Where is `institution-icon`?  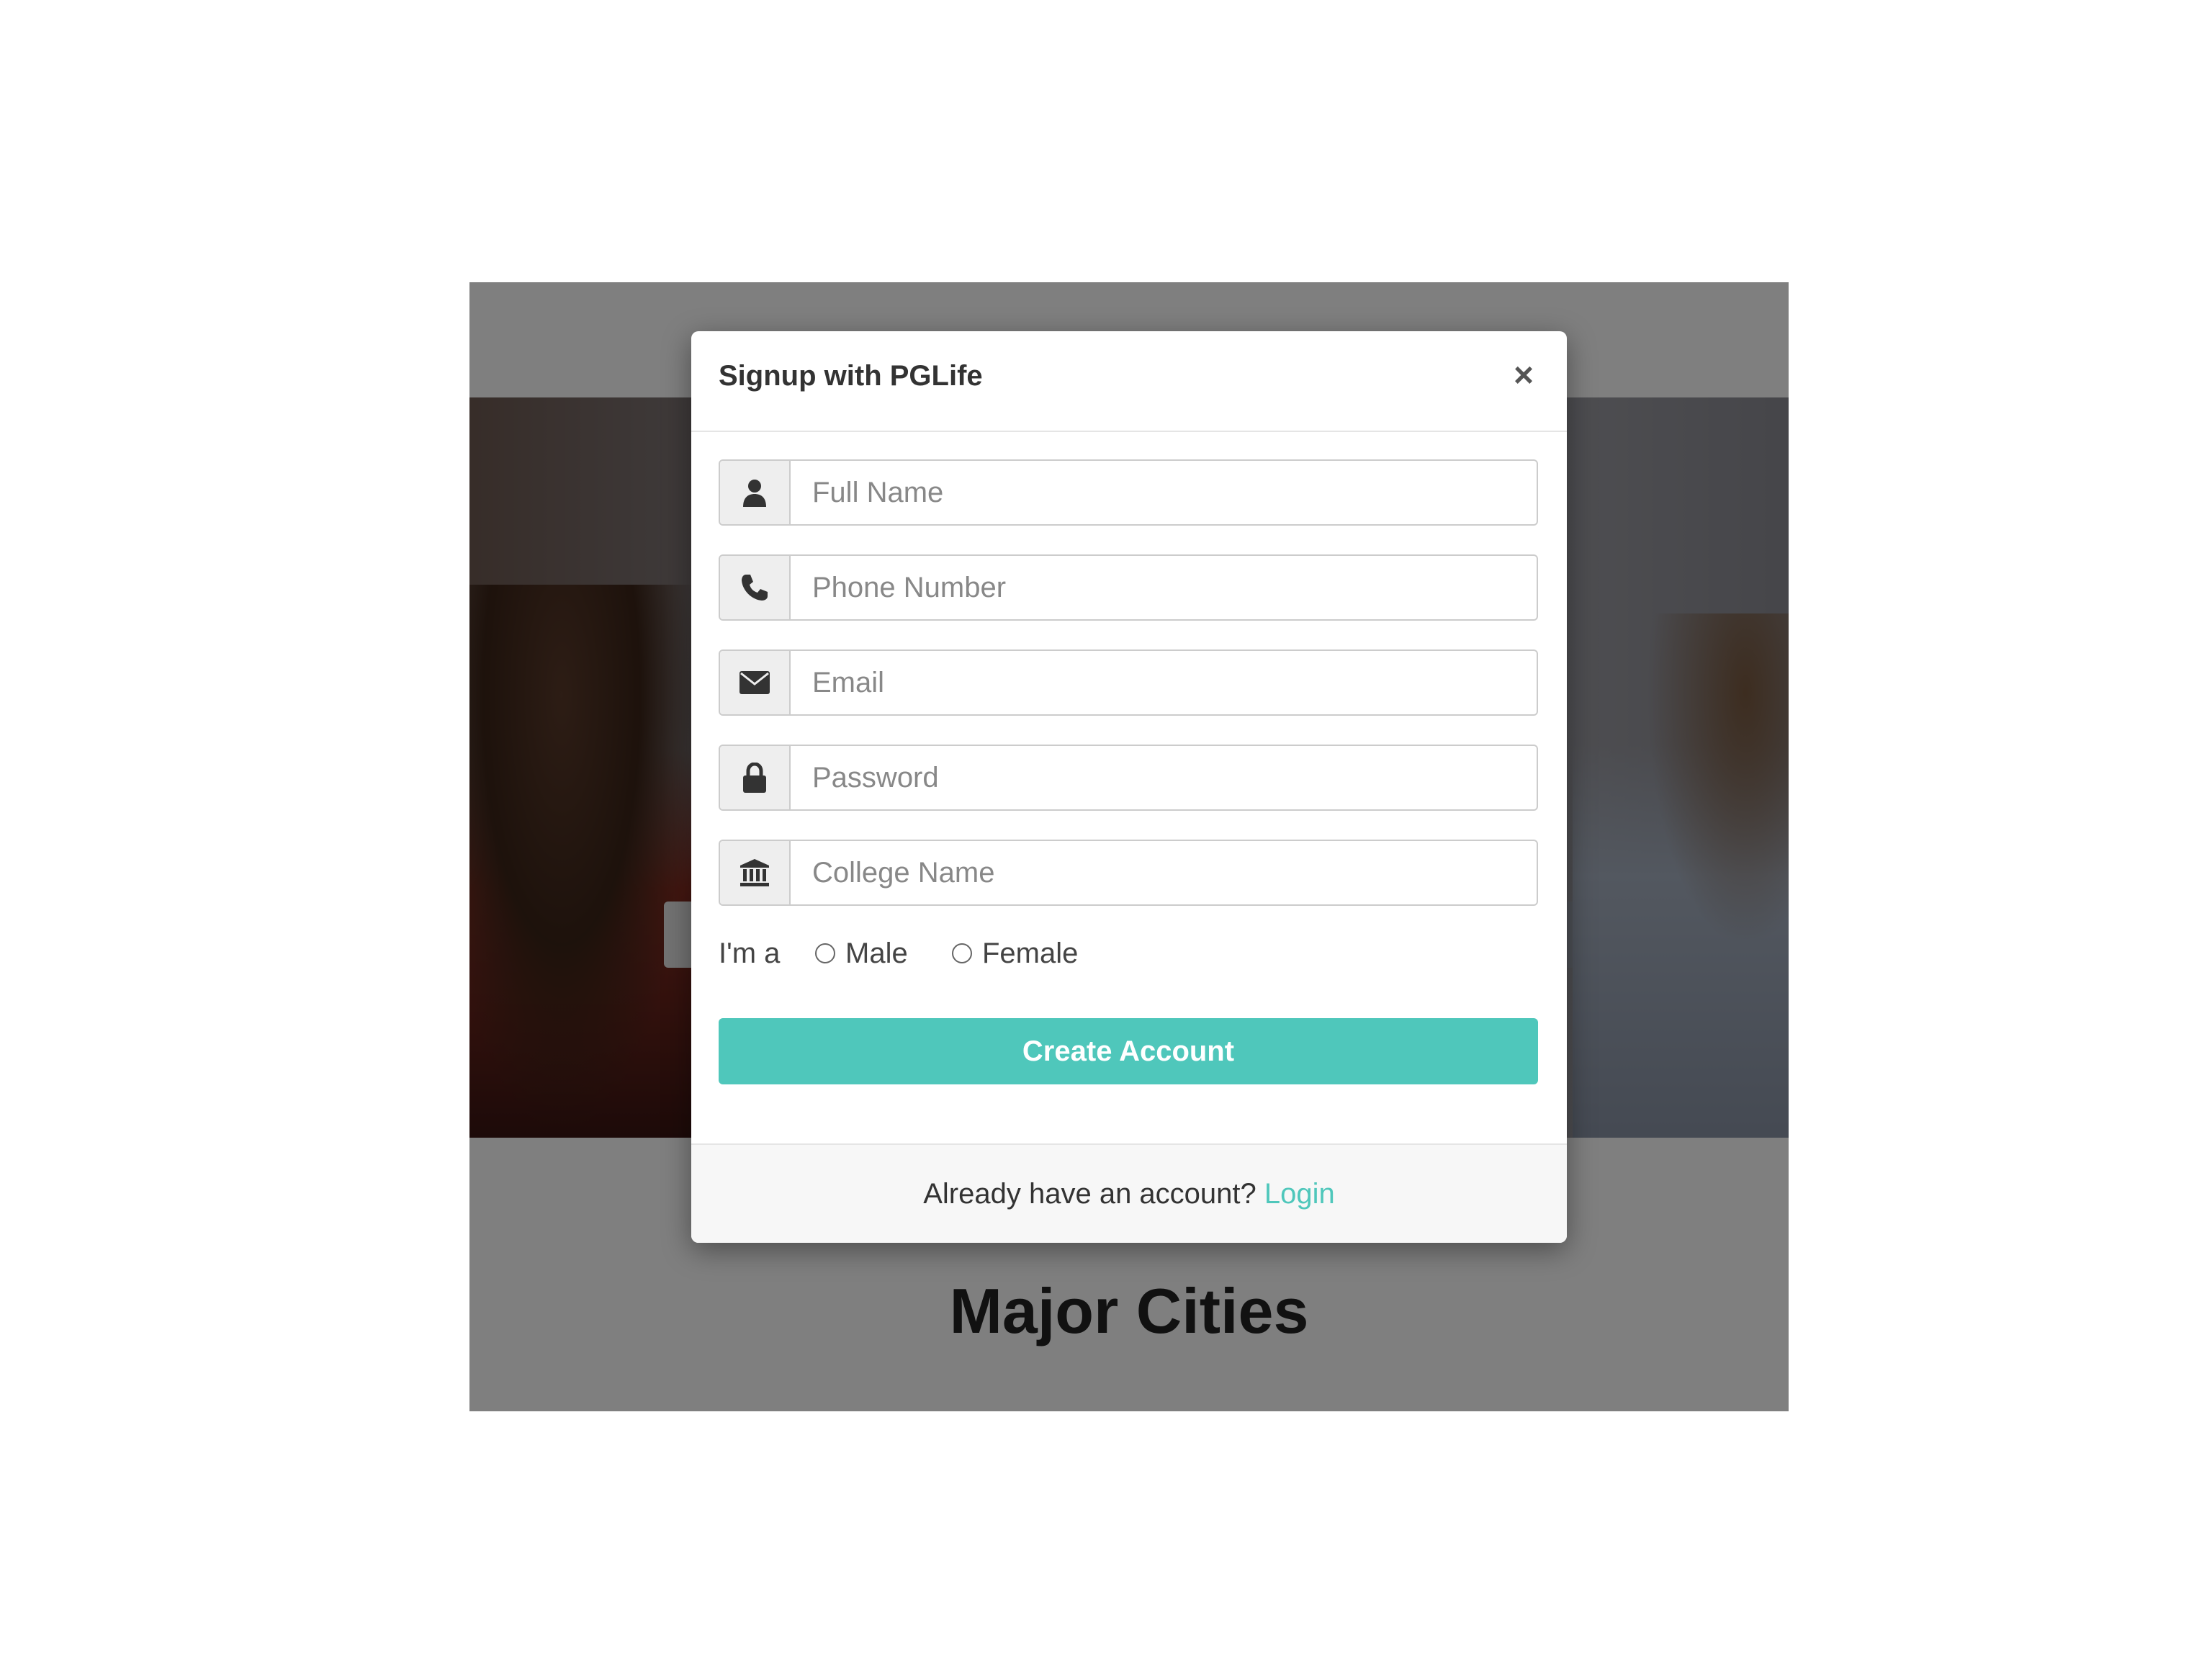
institution-icon is located at coordinates (756, 873).